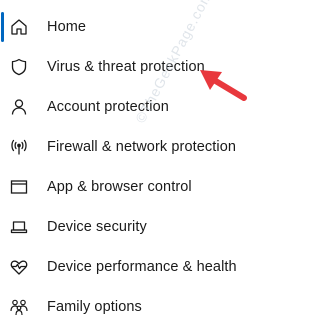  I want to click on sidebar-item-label: Firewall & network protection, so click(142, 147).